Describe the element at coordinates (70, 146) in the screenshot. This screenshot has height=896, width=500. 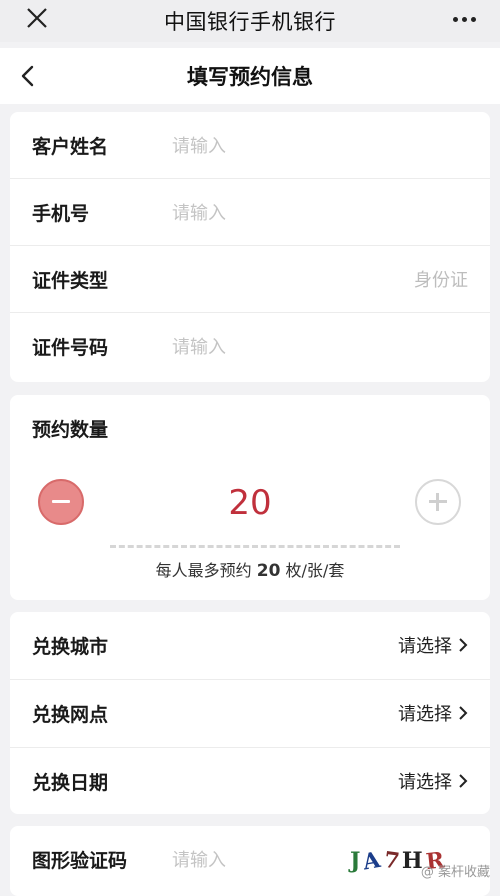
I see `customer-name-label: 客户姓名` at that location.